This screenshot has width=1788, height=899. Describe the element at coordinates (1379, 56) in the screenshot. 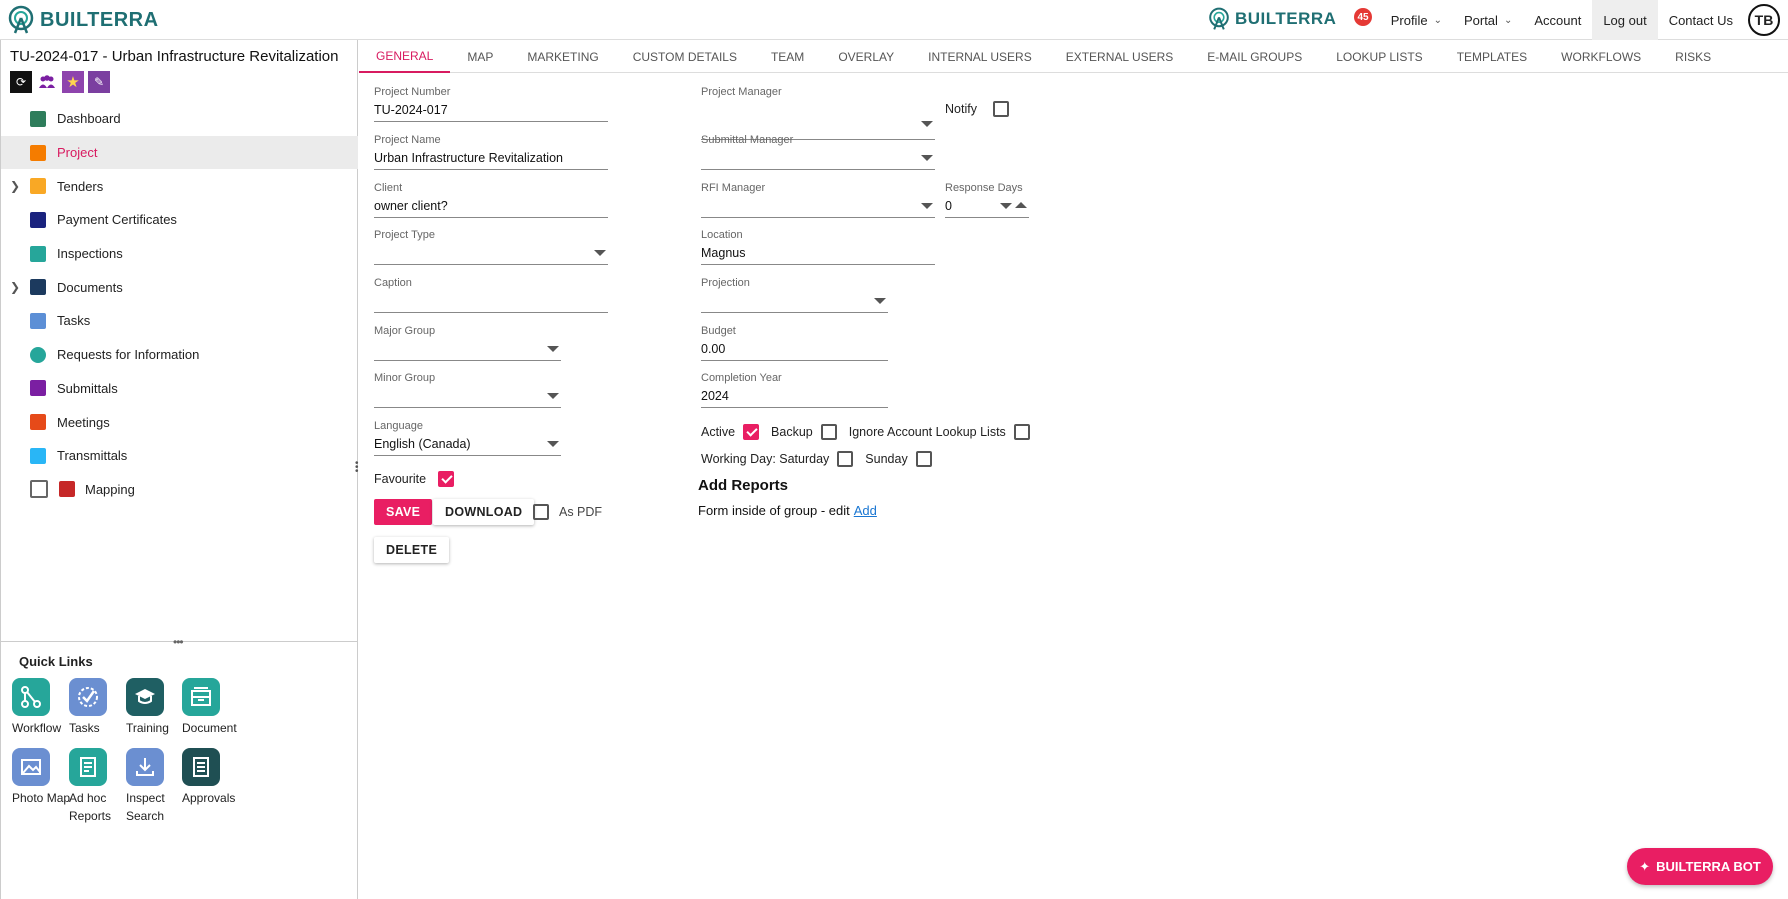

I see `tab-lookup-lists: LOOKUP LISTS` at that location.